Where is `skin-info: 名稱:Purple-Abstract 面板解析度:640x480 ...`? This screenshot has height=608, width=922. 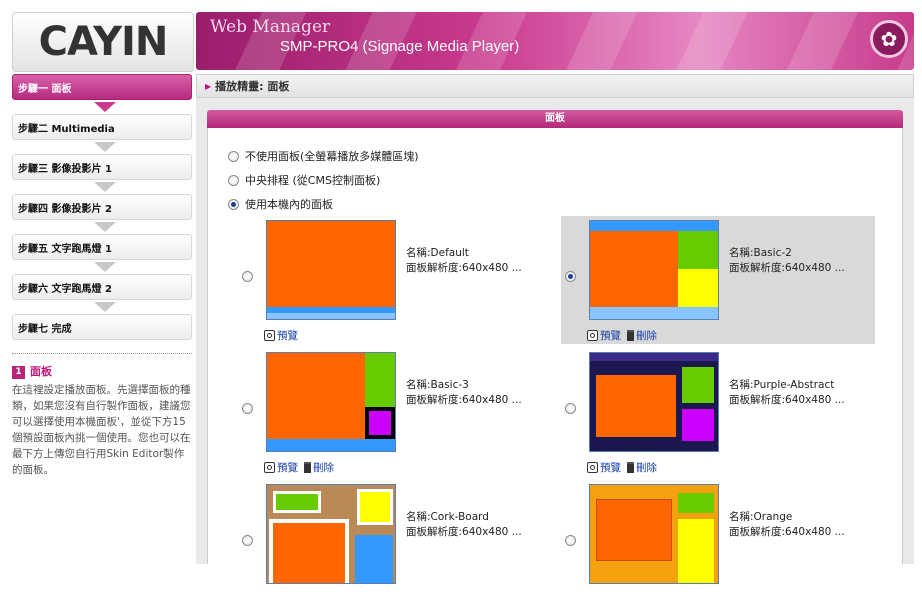 skin-info: 名稱:Purple-Abstract 面板解析度:640x480 ... is located at coordinates (787, 392).